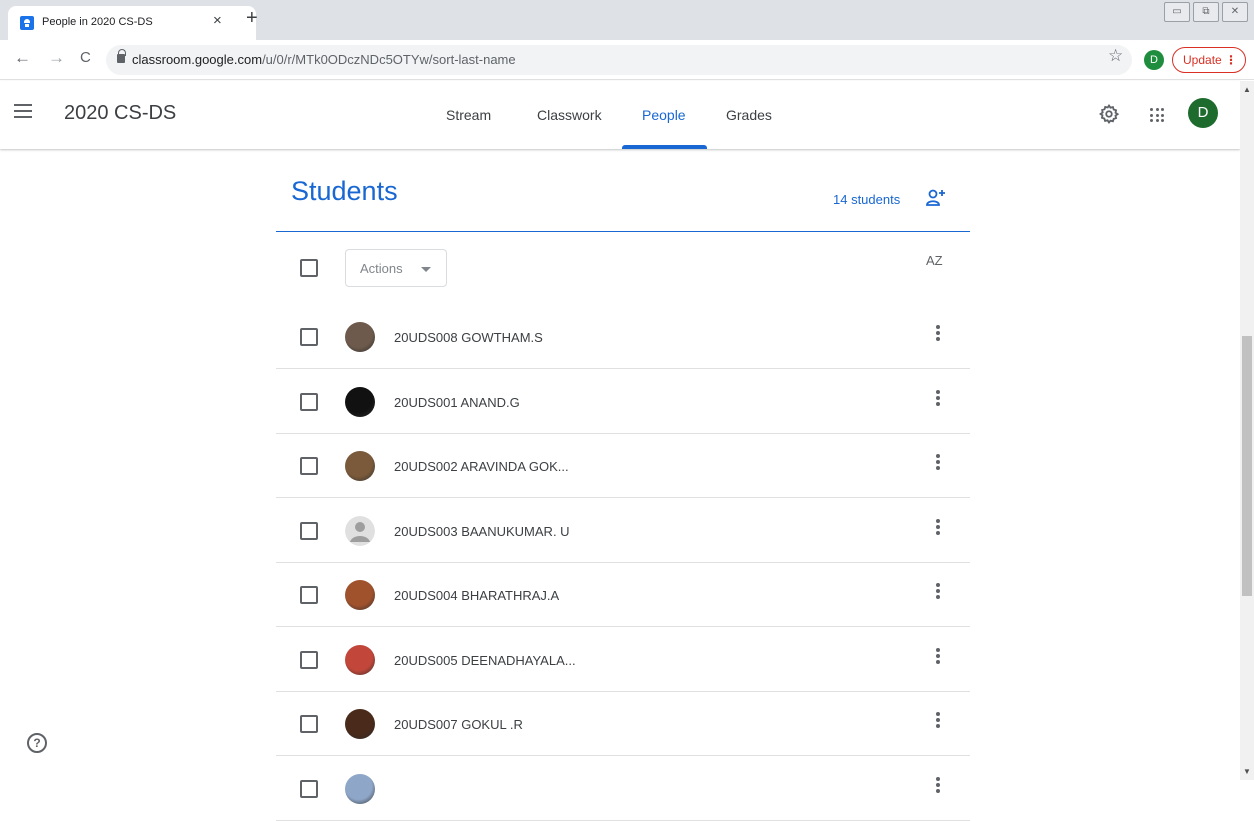 The width and height of the screenshot is (1254, 821). I want to click on bookmark-star-icon: ☆, so click(1115, 56).